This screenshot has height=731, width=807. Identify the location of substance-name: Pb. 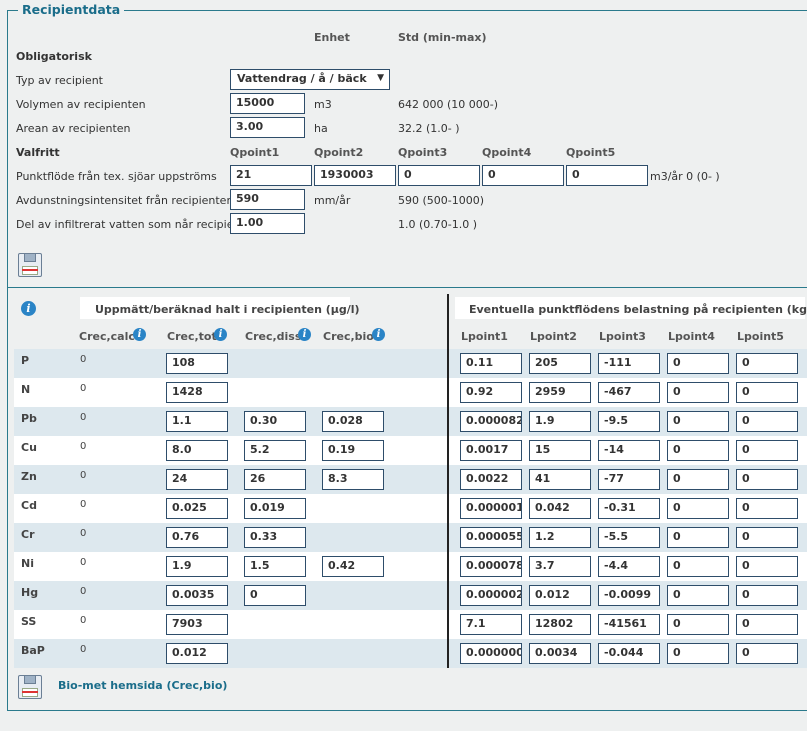
(29, 418).